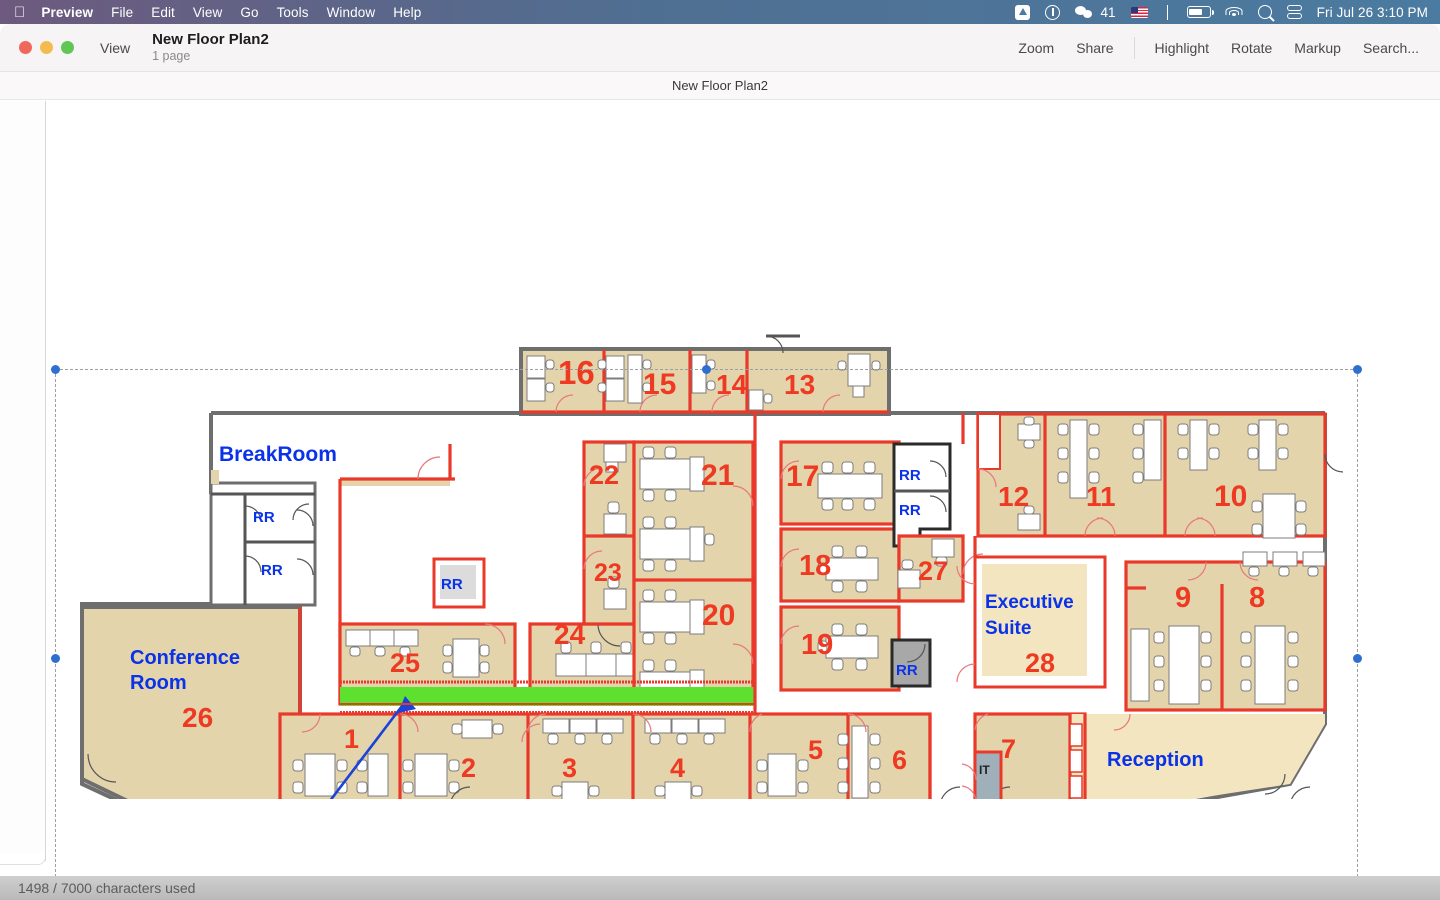 This screenshot has width=1440, height=900. What do you see at coordinates (171, 56) in the screenshot?
I see `document-page-count: 1 page` at bounding box center [171, 56].